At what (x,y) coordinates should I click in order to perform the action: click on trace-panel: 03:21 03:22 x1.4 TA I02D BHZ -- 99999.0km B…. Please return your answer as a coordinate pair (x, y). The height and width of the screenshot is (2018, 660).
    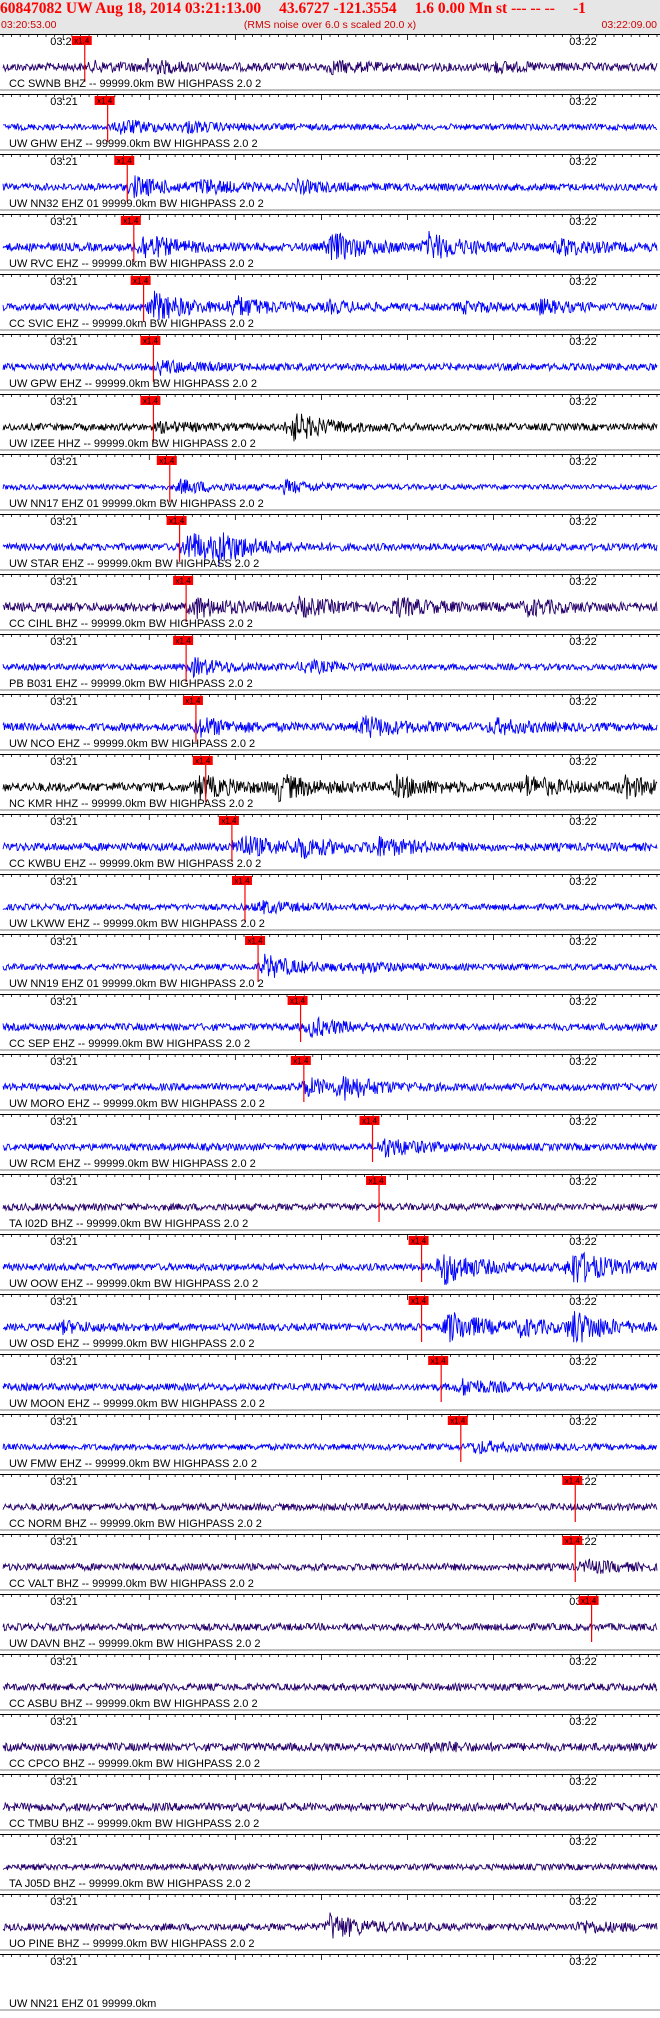
    Looking at the image, I should click on (330, 1202).